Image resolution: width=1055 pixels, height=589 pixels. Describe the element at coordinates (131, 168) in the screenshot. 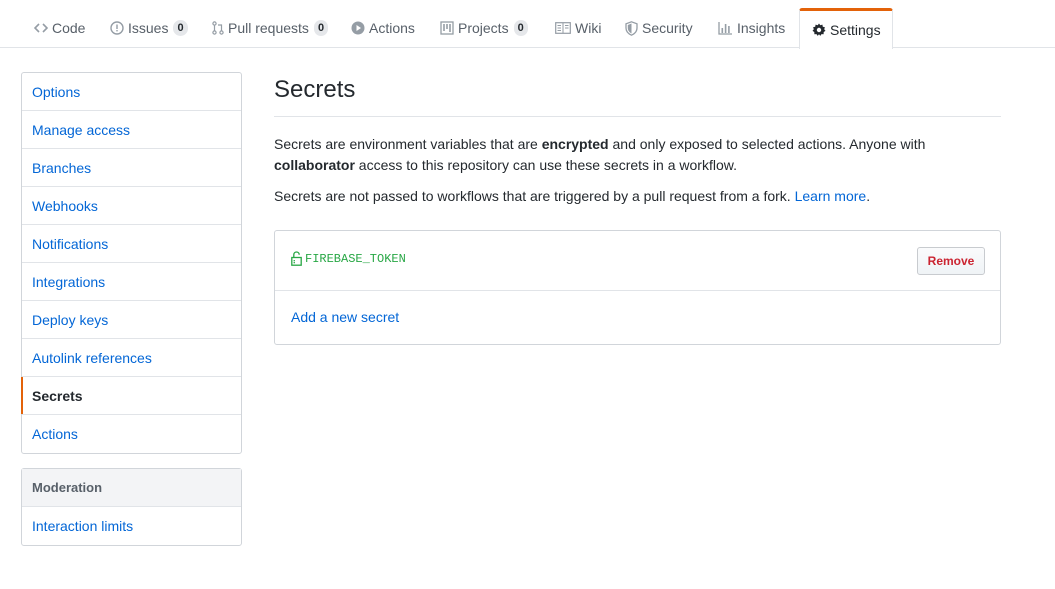

I see `sidebar-item-branches: Branches` at that location.